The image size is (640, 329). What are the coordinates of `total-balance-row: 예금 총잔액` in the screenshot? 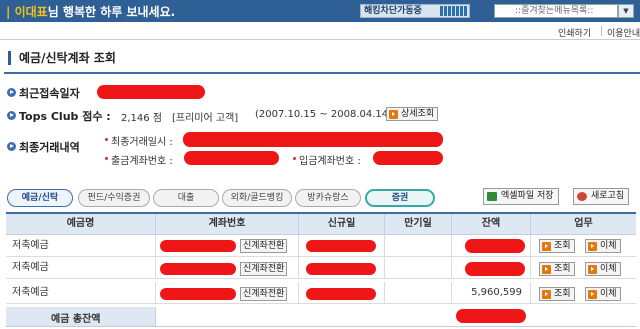 It's located at (81, 317).